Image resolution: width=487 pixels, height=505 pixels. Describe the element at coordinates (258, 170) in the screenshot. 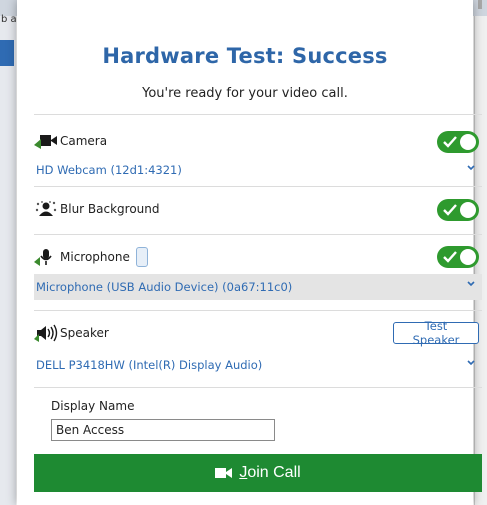

I see `camera-device-select: HD Webcam (12d1:4321)` at that location.